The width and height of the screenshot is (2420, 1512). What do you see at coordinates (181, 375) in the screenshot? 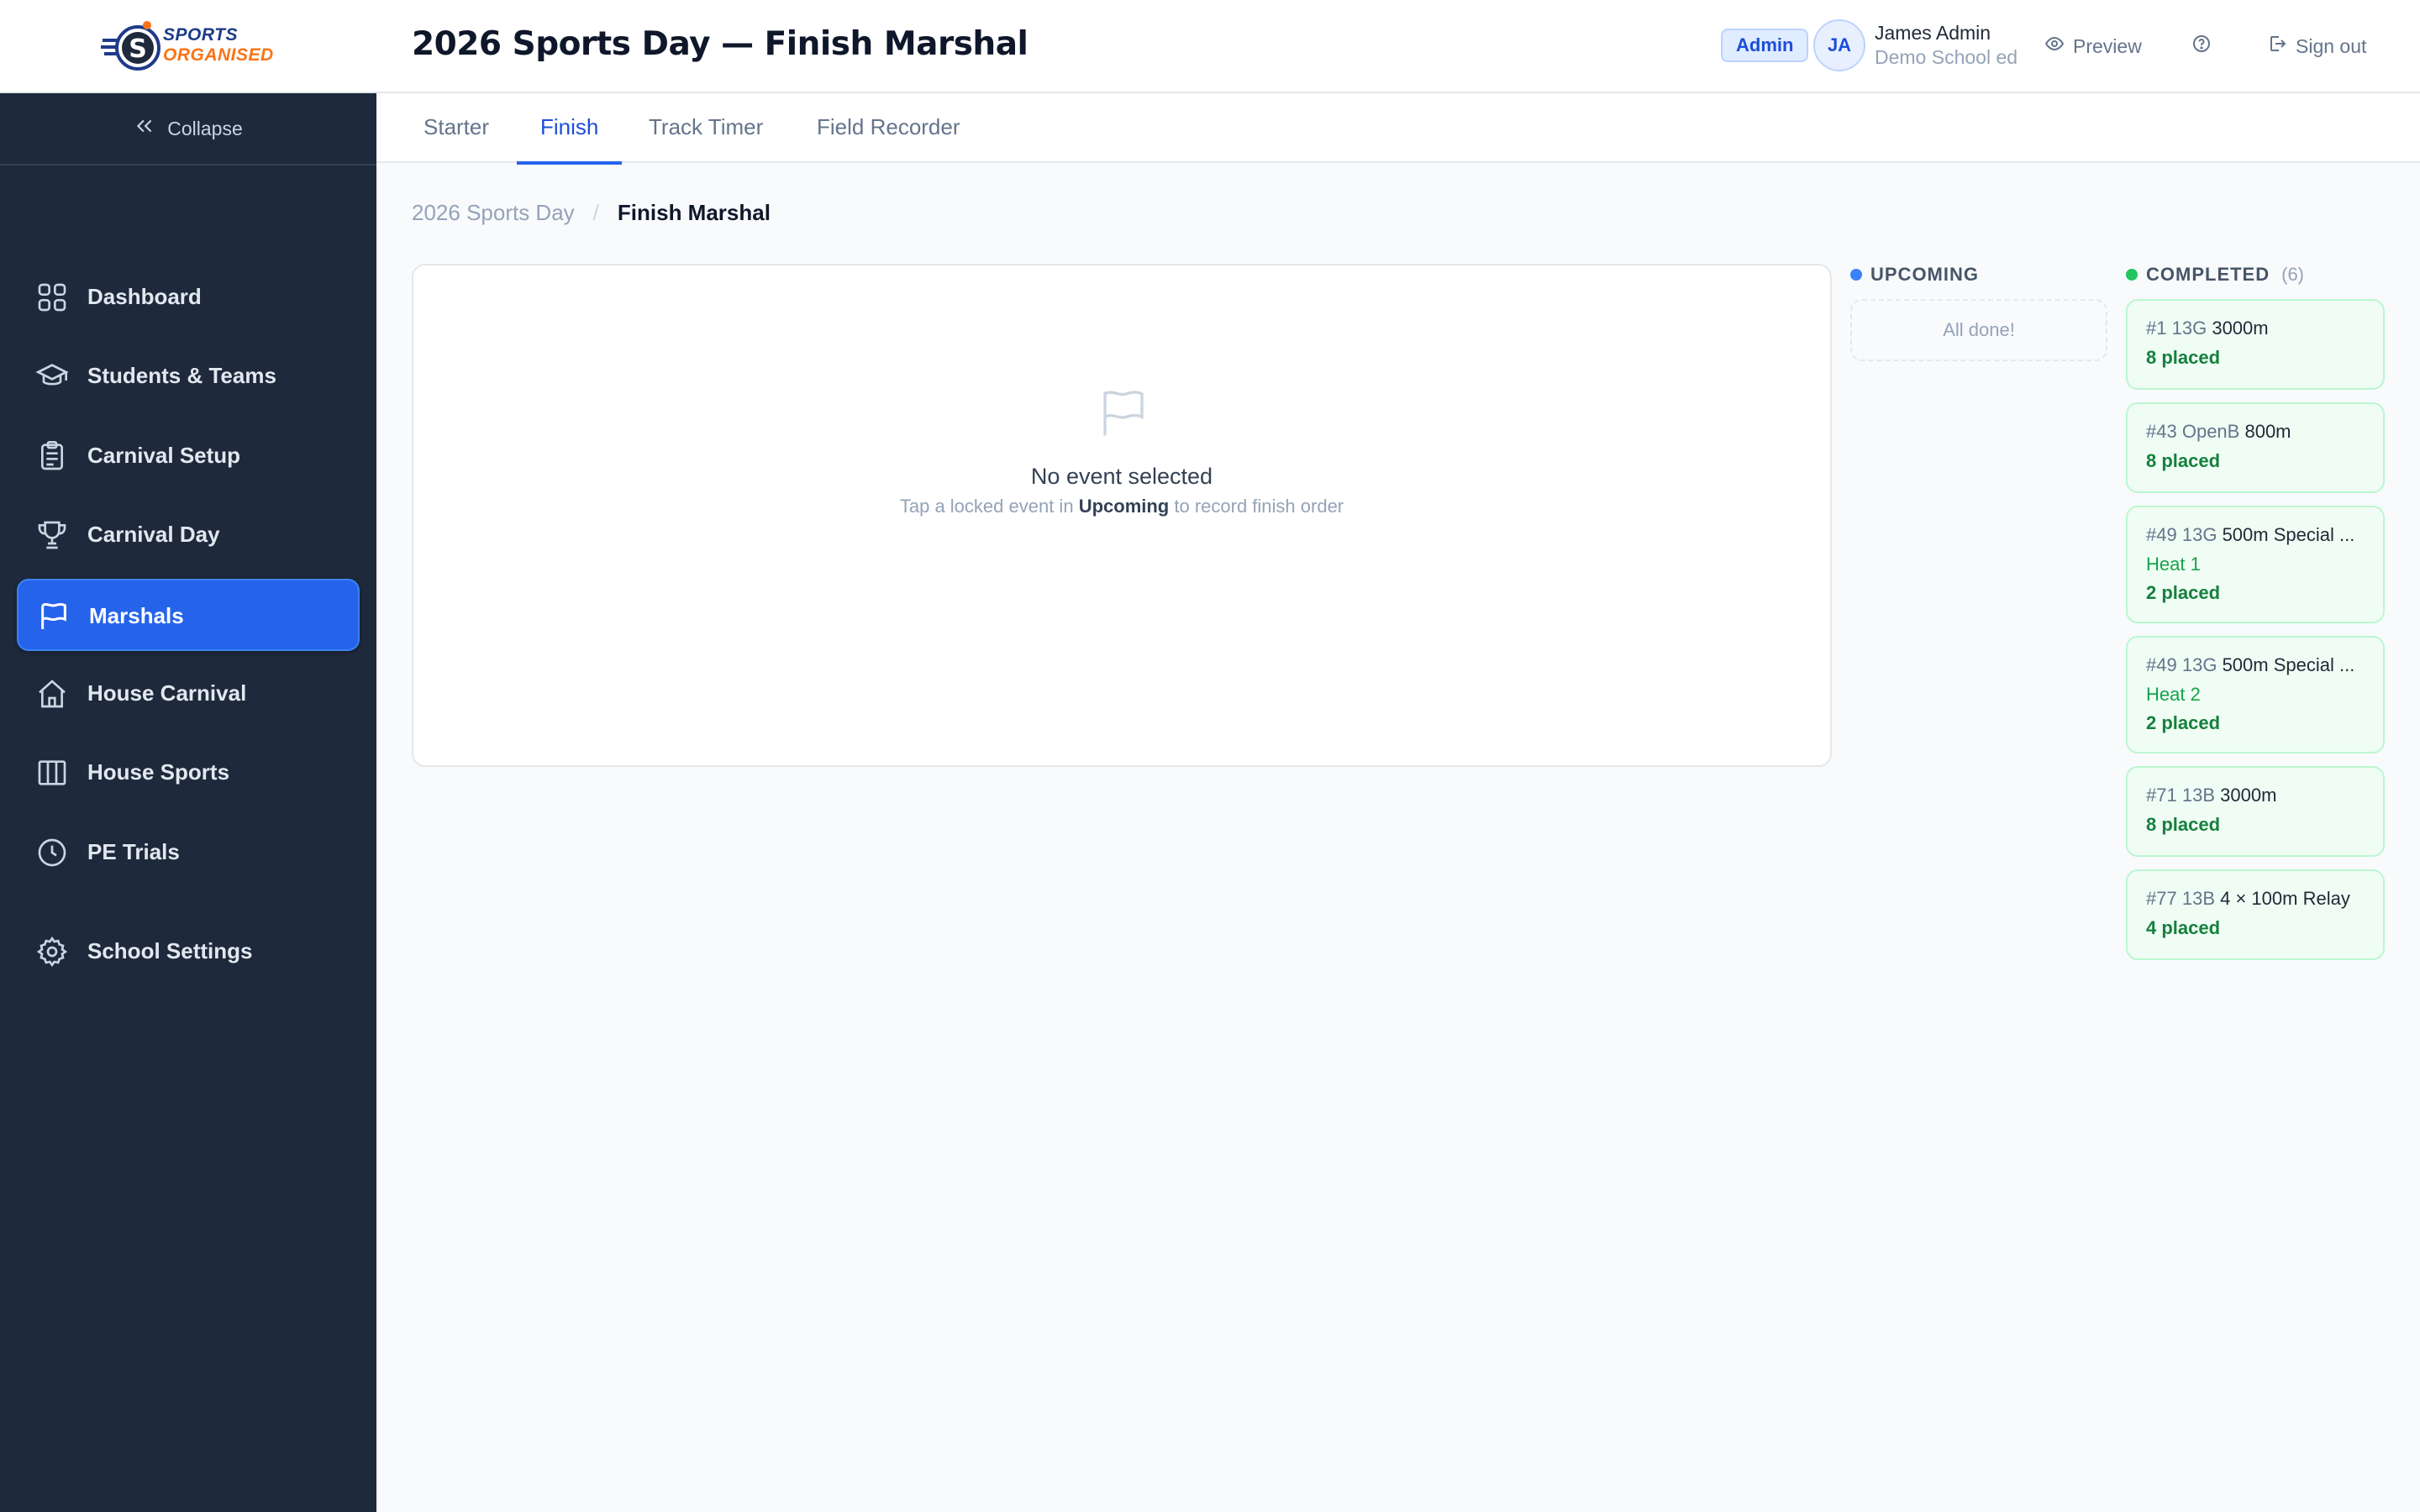
I see `sidebar-item-label: Students & Teams` at bounding box center [181, 375].